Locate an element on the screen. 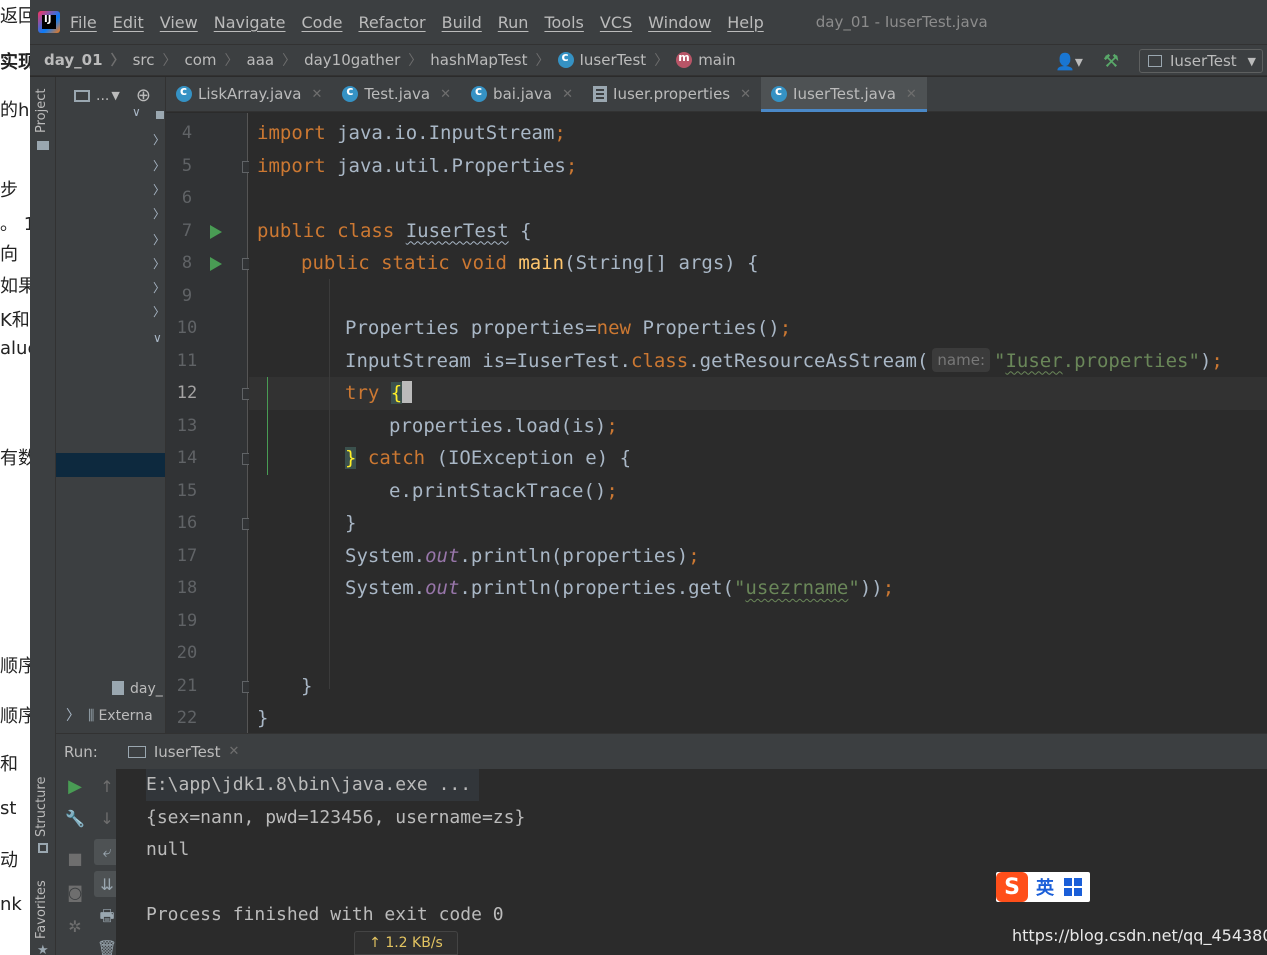 The image size is (1267, 955). bg-text-line: 如果 is located at coordinates (15, 286).